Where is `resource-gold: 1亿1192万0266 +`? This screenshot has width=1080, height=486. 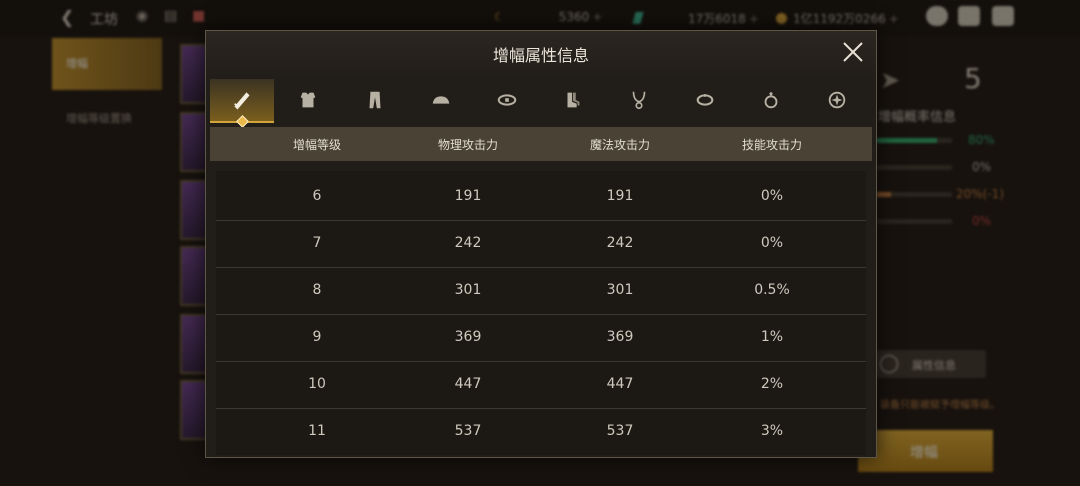
resource-gold: 1亿1192万0266 + is located at coordinates (837, 18).